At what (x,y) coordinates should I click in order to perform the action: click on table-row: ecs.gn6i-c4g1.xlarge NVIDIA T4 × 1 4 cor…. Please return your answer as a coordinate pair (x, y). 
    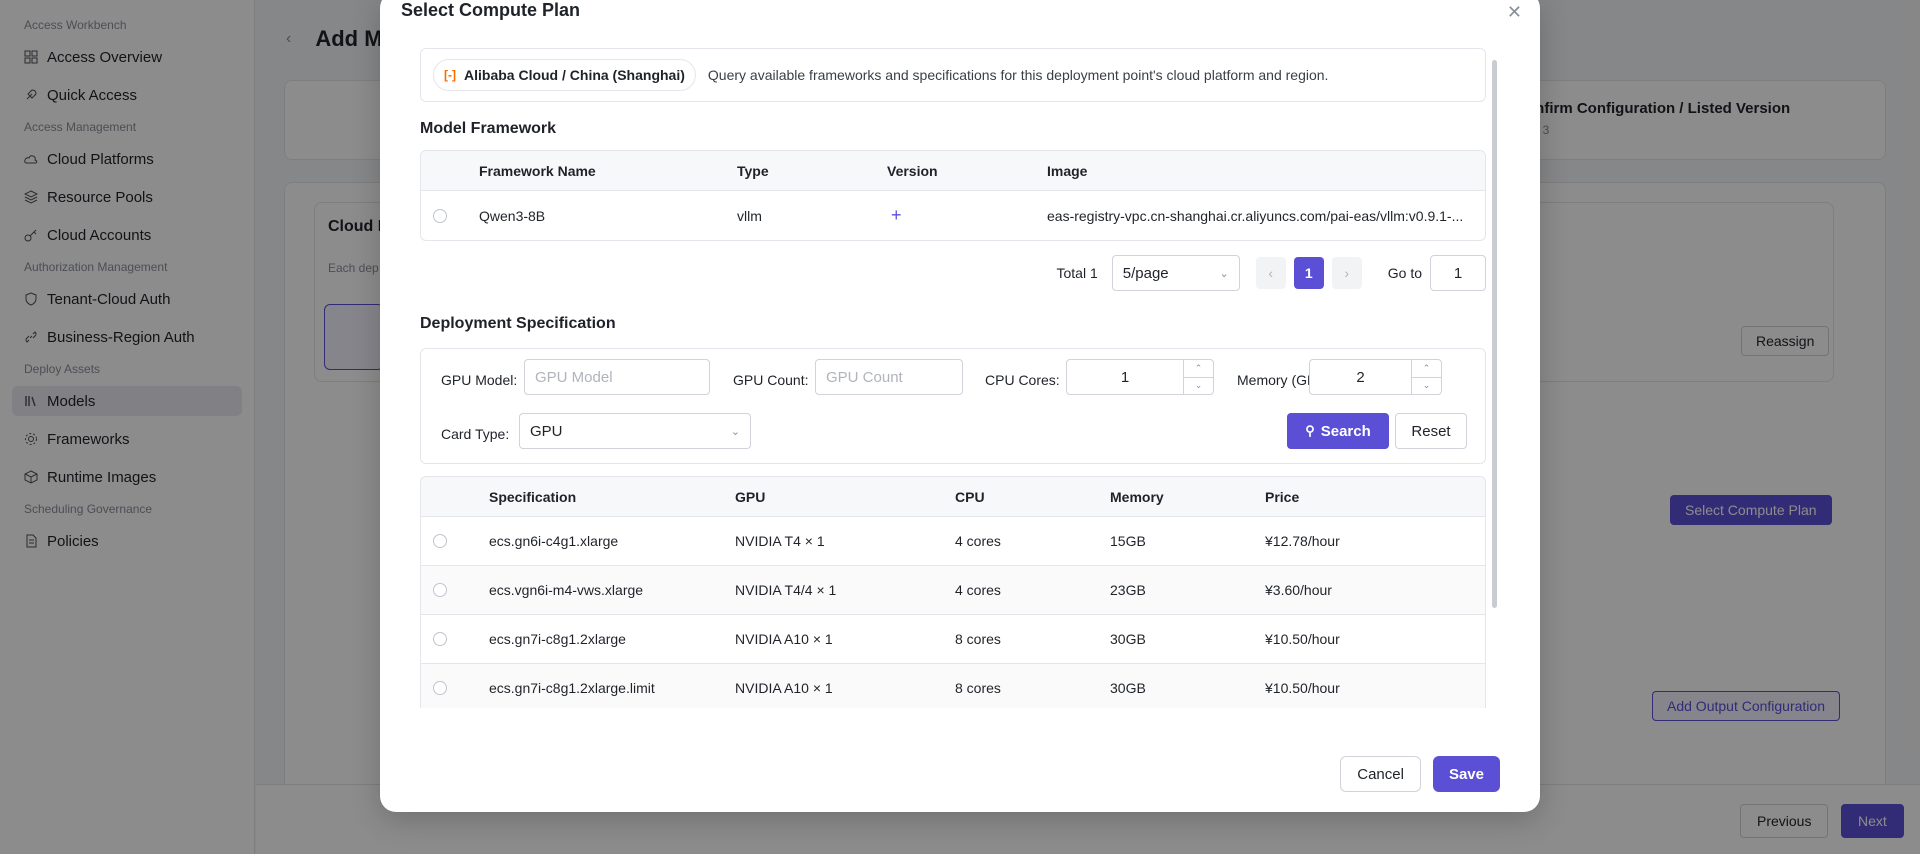
    Looking at the image, I should click on (953, 541).